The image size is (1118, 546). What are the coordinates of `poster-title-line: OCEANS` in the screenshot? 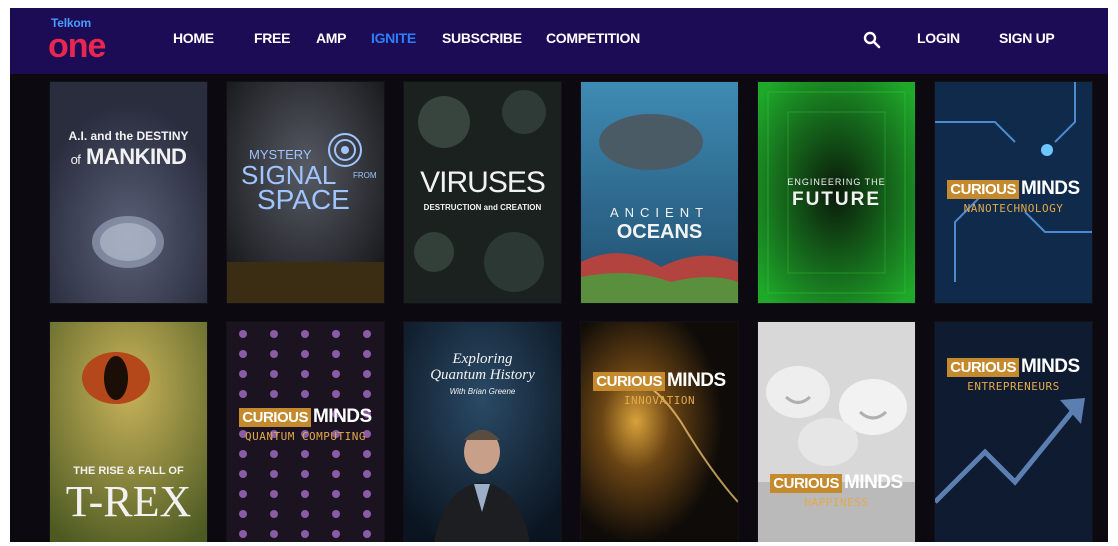 It's located at (659, 232).